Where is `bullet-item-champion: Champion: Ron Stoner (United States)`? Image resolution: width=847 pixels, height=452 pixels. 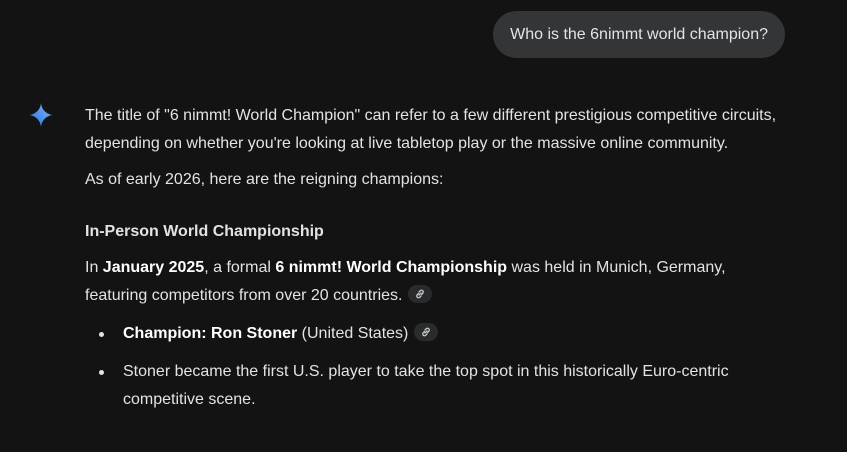
bullet-item-champion: Champion: Ron Stoner (United States) is located at coordinates (435, 334).